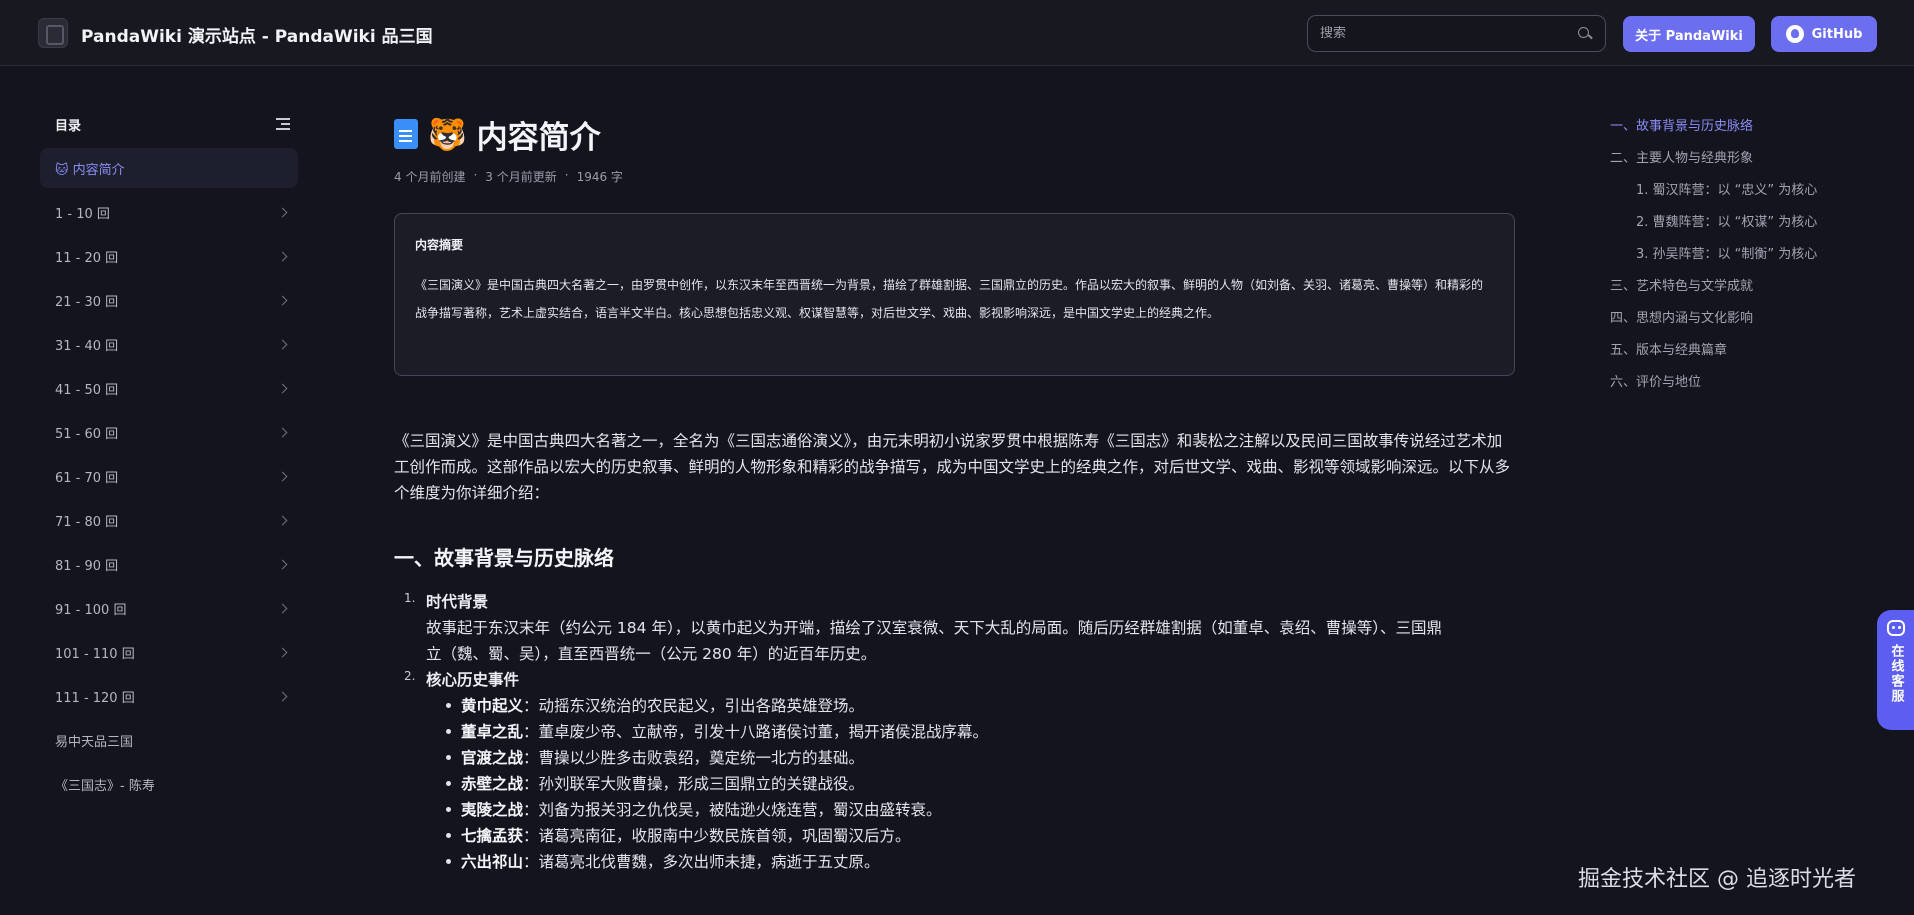 This screenshot has width=1914, height=915. Describe the element at coordinates (981, 810) in the screenshot. I see `event-list-item: 夷陵之战：刘备为报关羽之仇伐吴，被陆逊火烧连营，蜀汉由盛转衰。` at that location.